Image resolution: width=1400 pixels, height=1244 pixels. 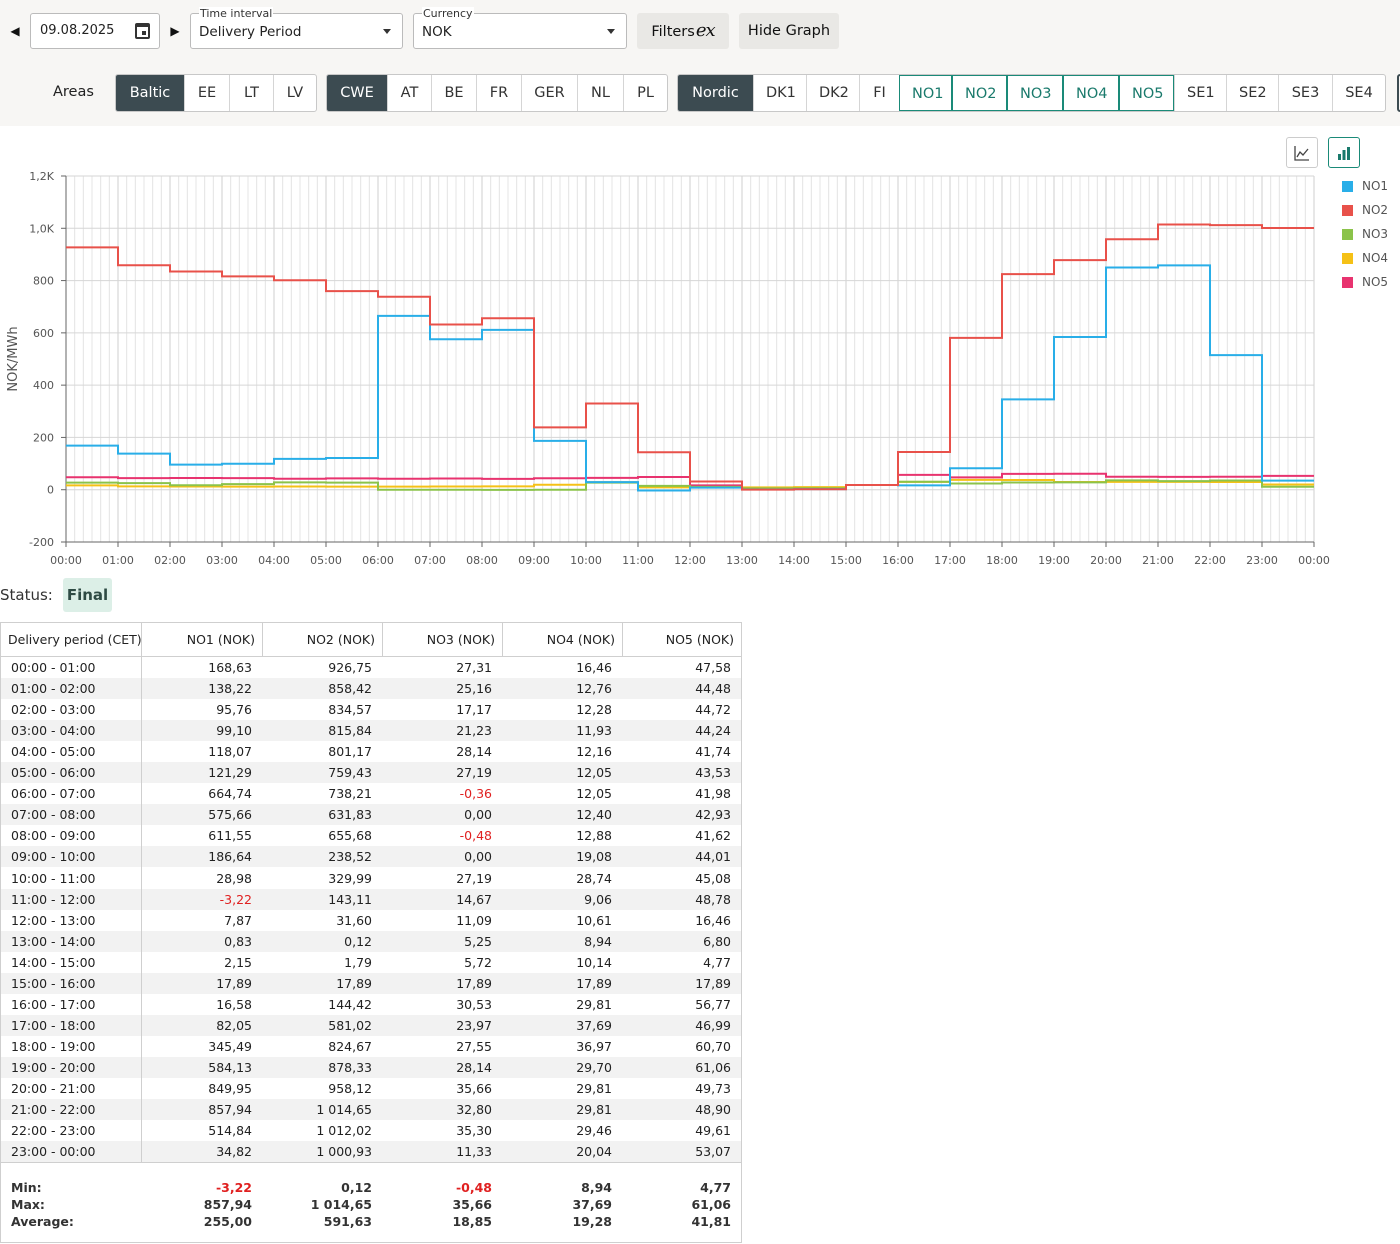 What do you see at coordinates (1344, 152) in the screenshot?
I see `bar-chart-button` at bounding box center [1344, 152].